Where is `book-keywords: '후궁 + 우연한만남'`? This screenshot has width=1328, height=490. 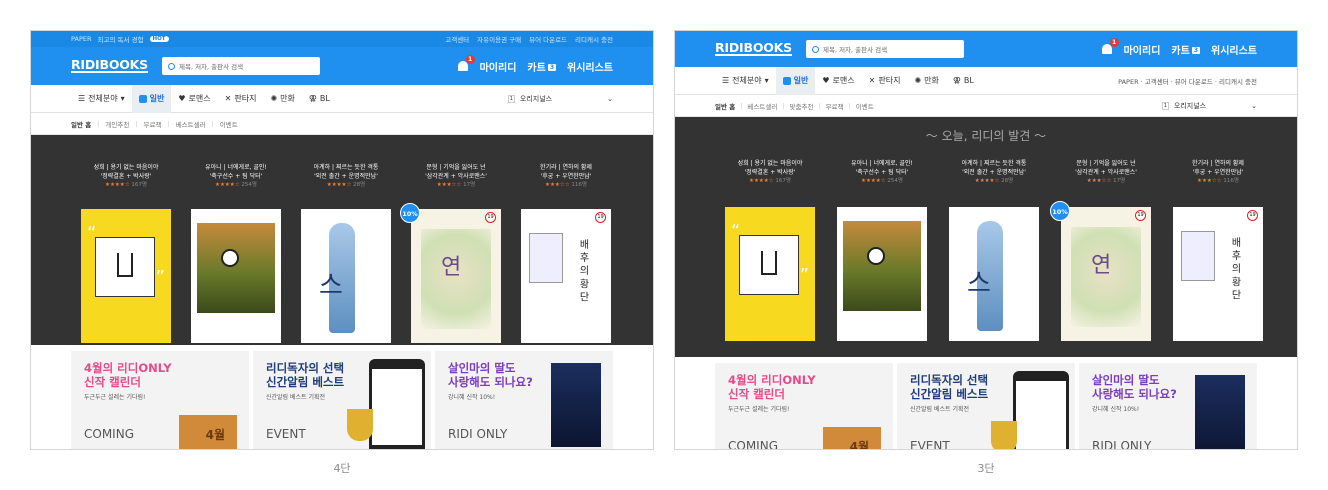 book-keywords: '후궁 + 우연한만남' is located at coordinates (566, 176).